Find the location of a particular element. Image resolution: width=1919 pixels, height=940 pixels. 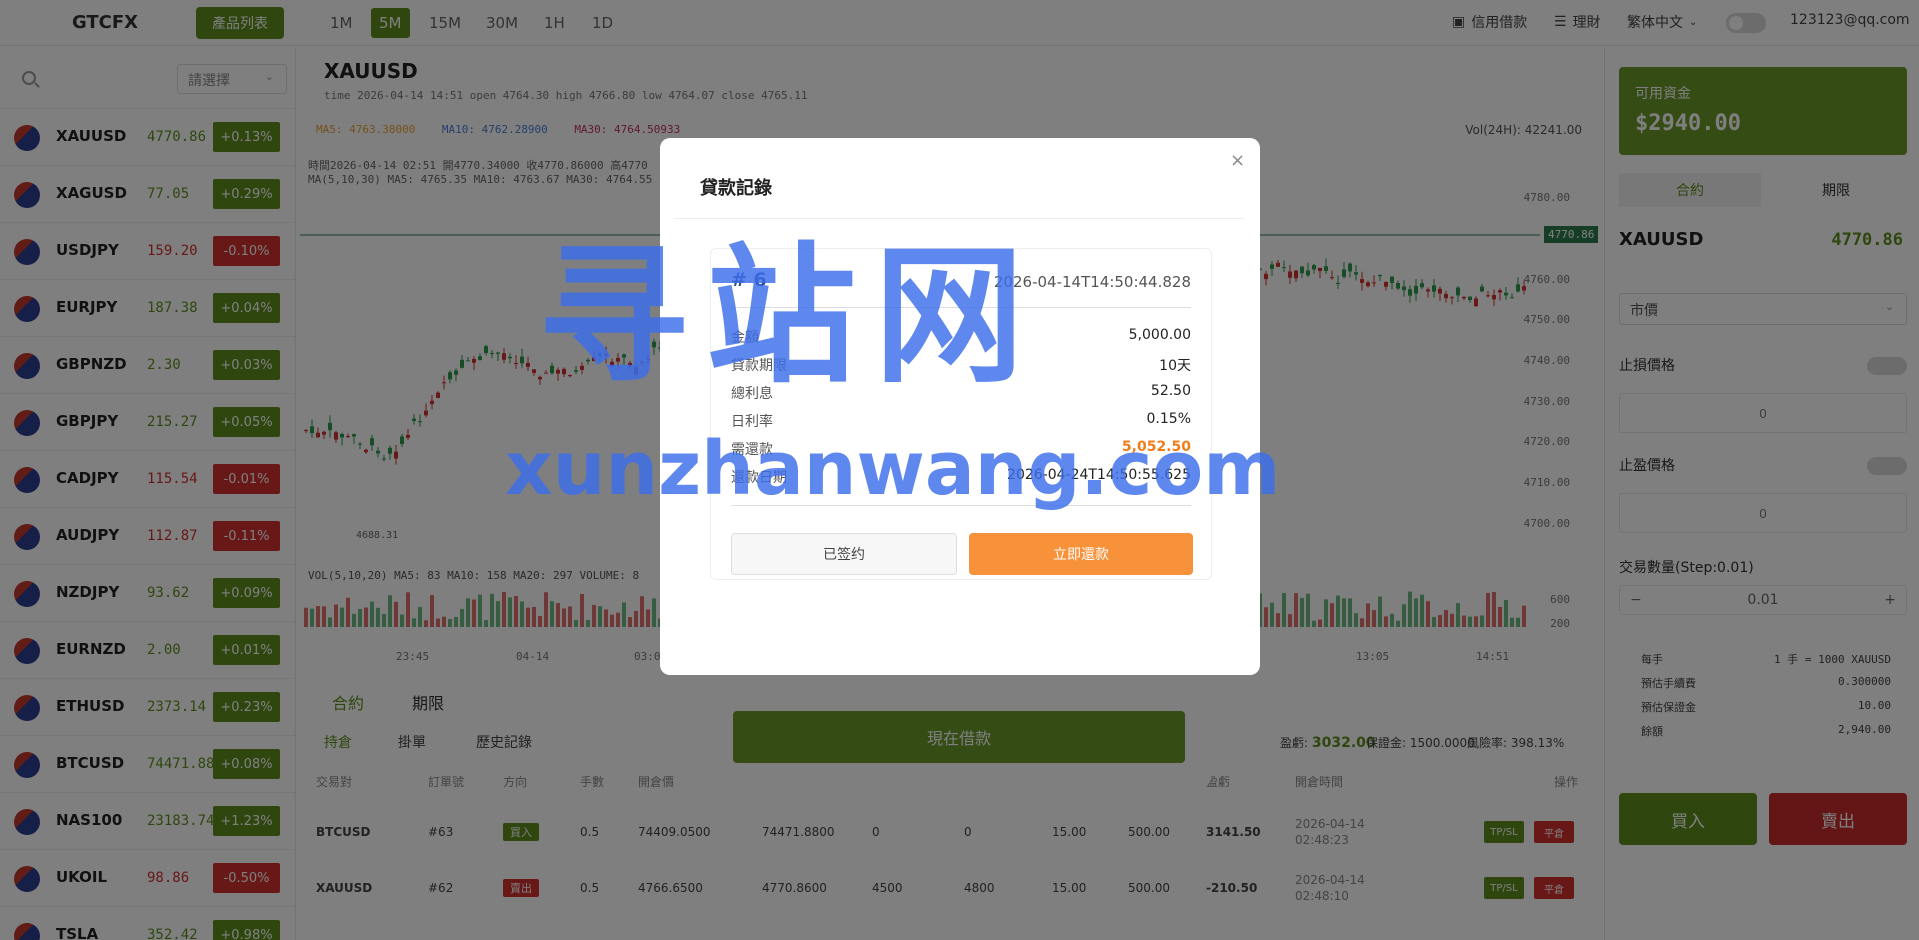

interest-value: 52.50 is located at coordinates (1170, 391).